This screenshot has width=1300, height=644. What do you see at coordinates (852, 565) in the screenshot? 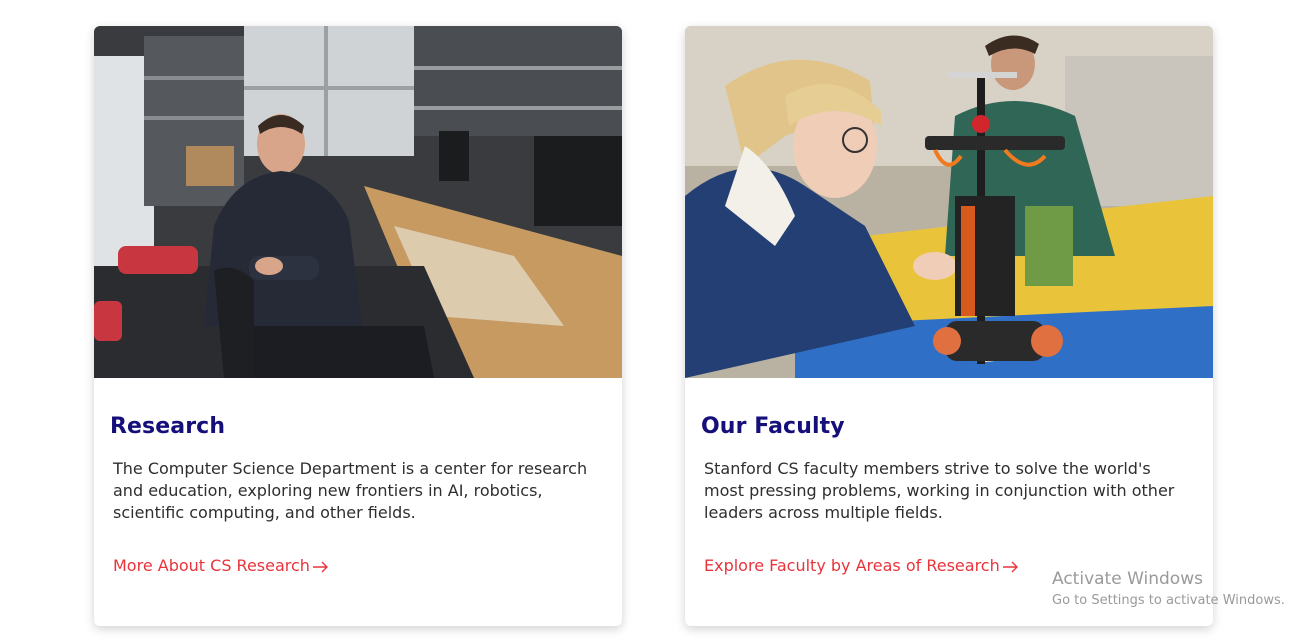
I see `faculty-link-label: Explore Faculty by Areas of Research` at bounding box center [852, 565].